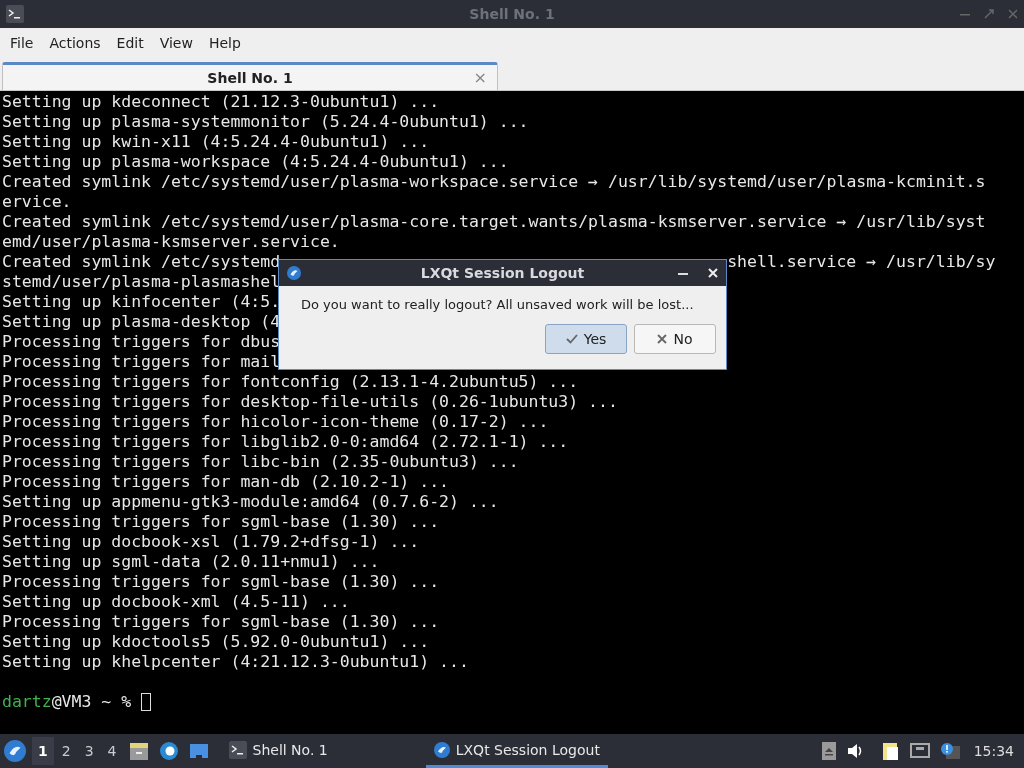 This screenshot has width=1024, height=768. Describe the element at coordinates (112, 751) in the screenshot. I see `desktop-switcher: 4` at that location.